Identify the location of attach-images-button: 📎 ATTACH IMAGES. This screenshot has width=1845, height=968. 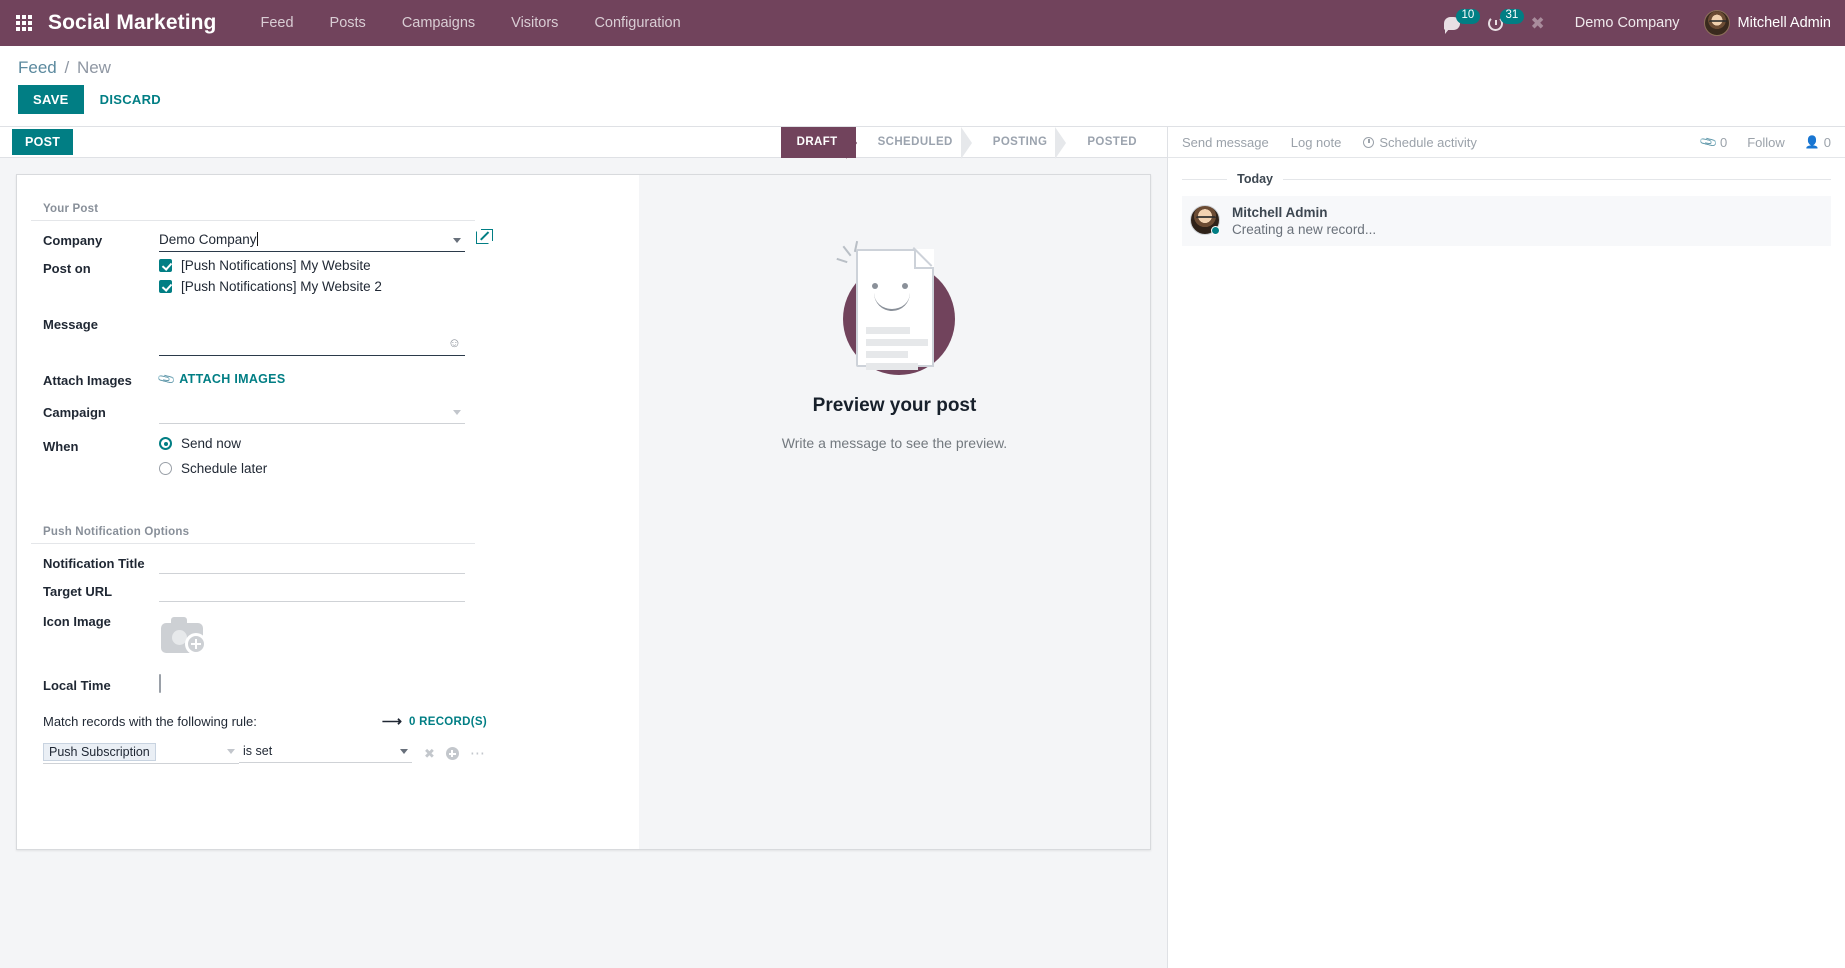
(221, 379).